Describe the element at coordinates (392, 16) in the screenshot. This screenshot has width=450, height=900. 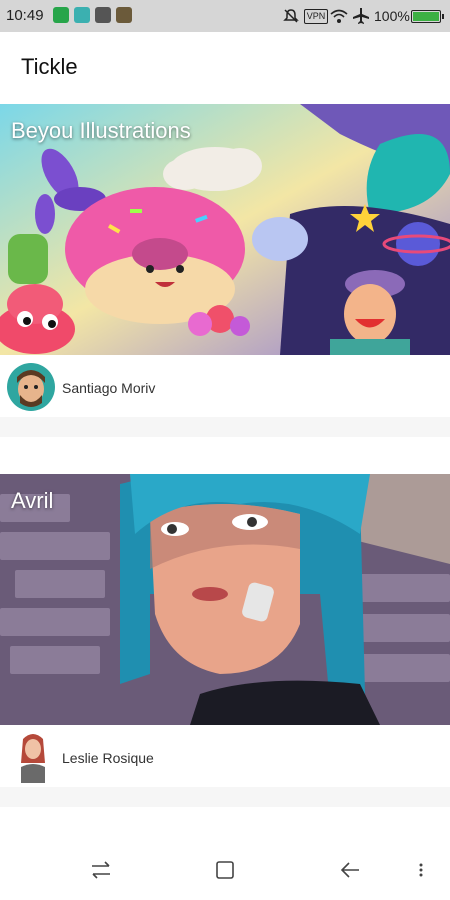
I see `battery-percentage: 100%` at that location.